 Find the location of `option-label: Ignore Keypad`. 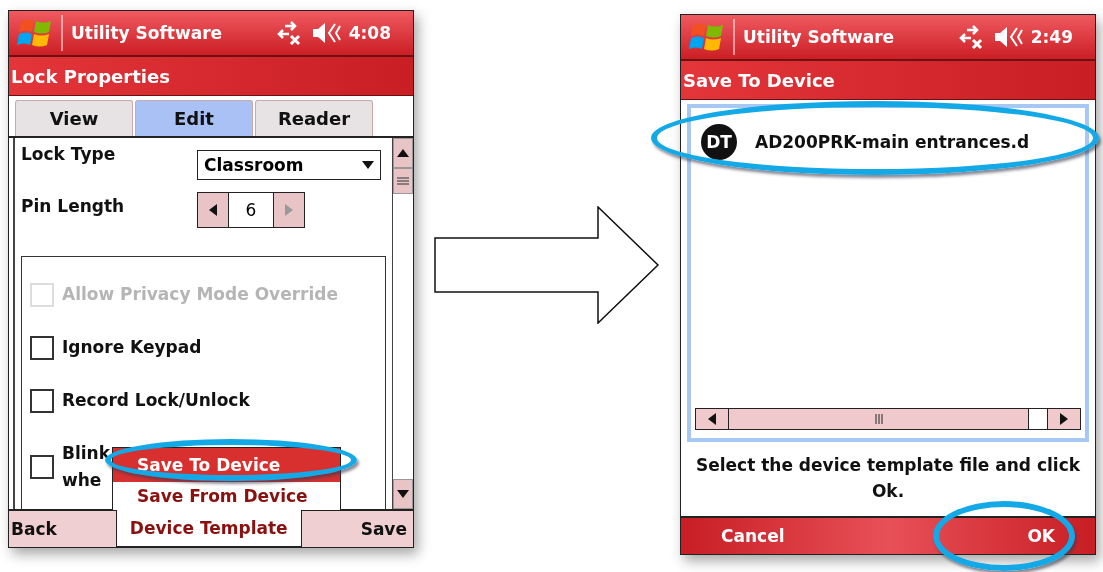

option-label: Ignore Keypad is located at coordinates (132, 347).